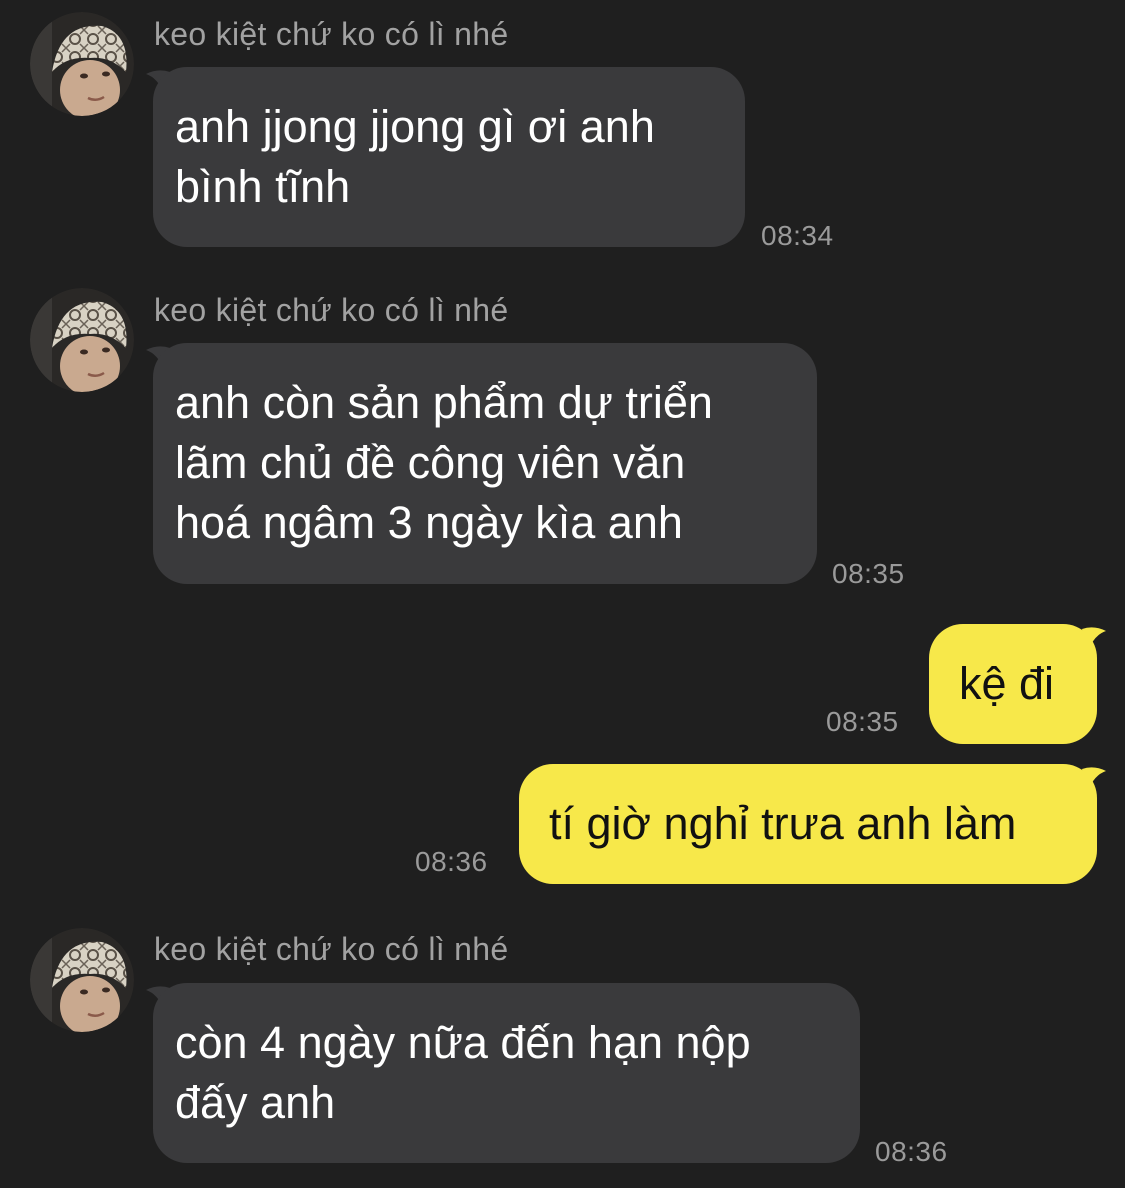 The height and width of the screenshot is (1188, 1125). I want to click on message-bubble-incoming: còn 4 ngày nữa đến hạn nộp đấy anh, so click(506, 1073).